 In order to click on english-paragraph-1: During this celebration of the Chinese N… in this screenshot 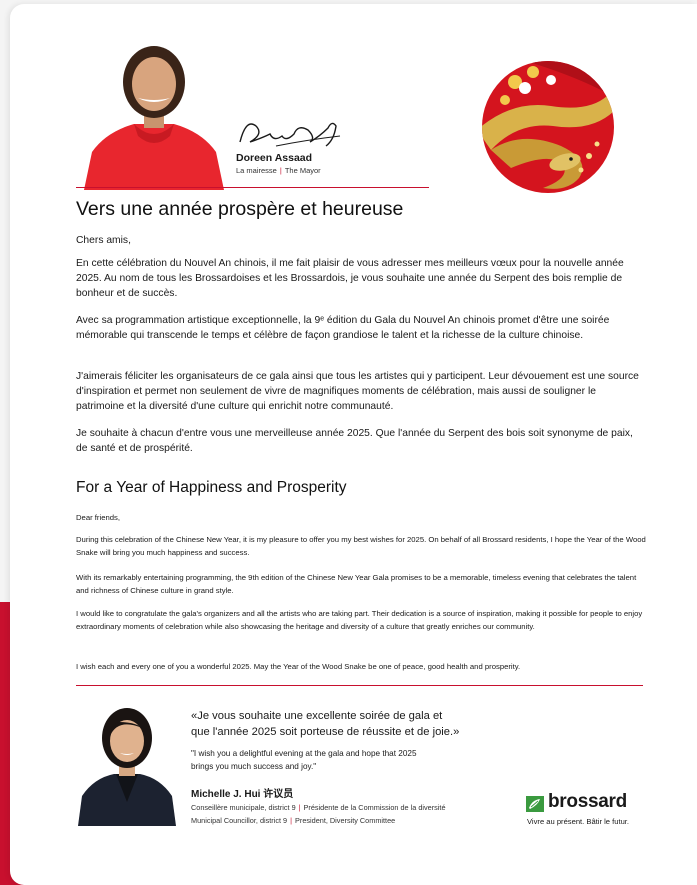, I will do `click(361, 546)`.